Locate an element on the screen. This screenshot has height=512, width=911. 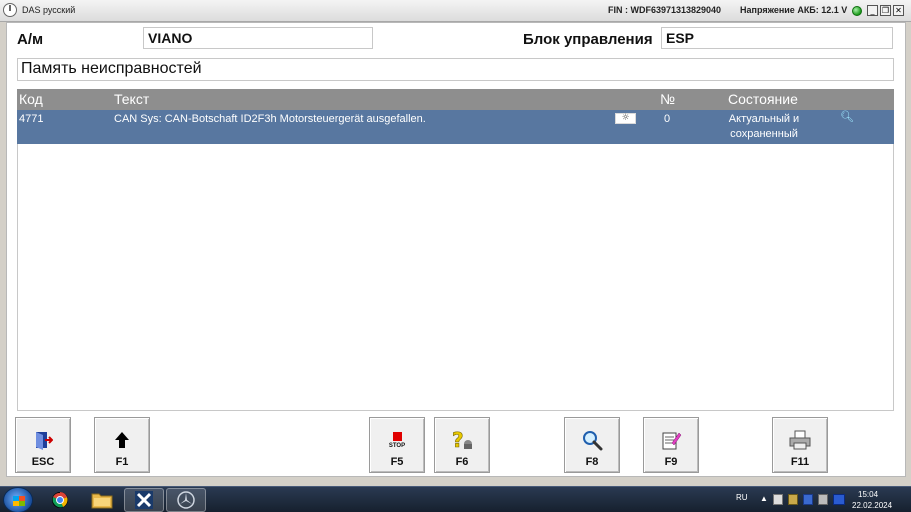
f6-label: F6 is located at coordinates (462, 462).